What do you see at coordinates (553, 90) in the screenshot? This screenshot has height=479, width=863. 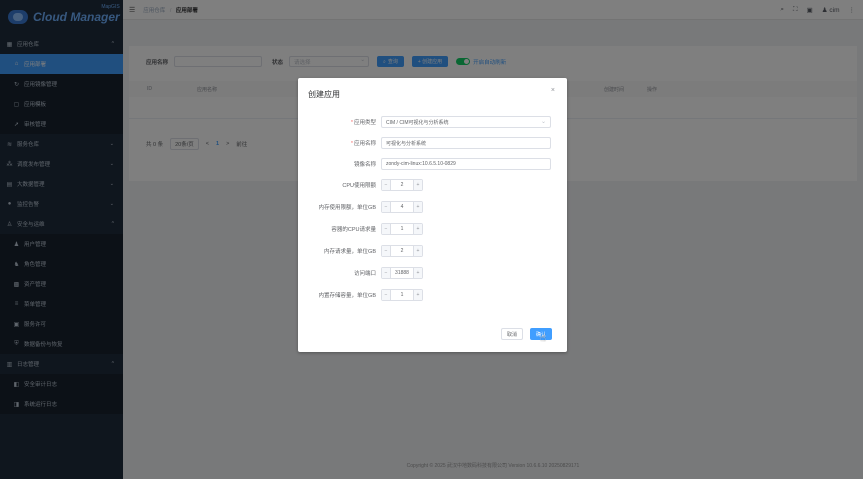 I see `close-icon: ×` at bounding box center [553, 90].